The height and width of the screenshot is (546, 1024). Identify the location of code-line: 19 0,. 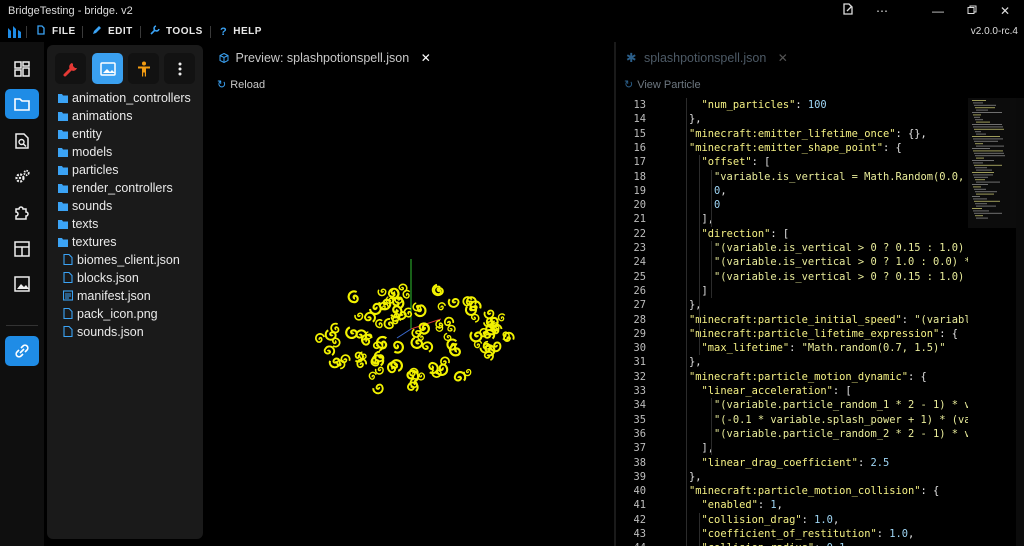
(671, 191).